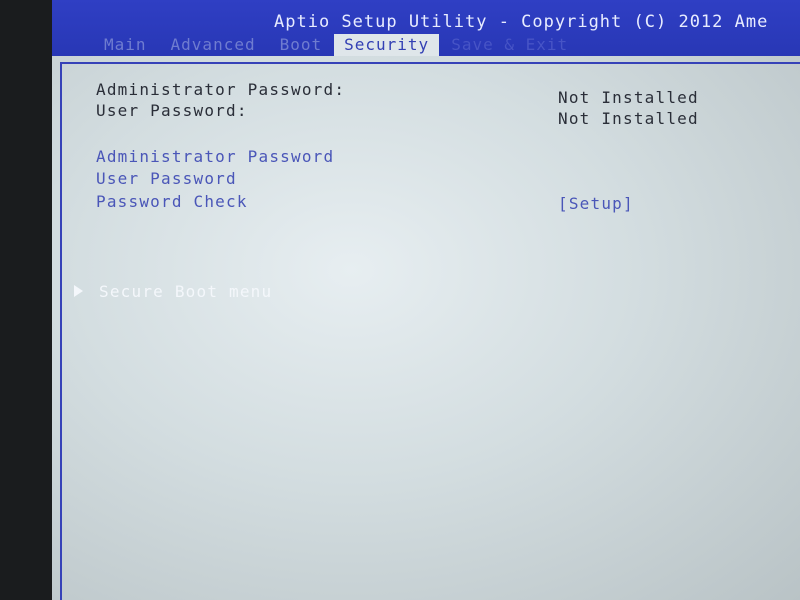 Image resolution: width=800 pixels, height=600 pixels. Describe the element at coordinates (125, 45) in the screenshot. I see `tab-main: Main` at that location.